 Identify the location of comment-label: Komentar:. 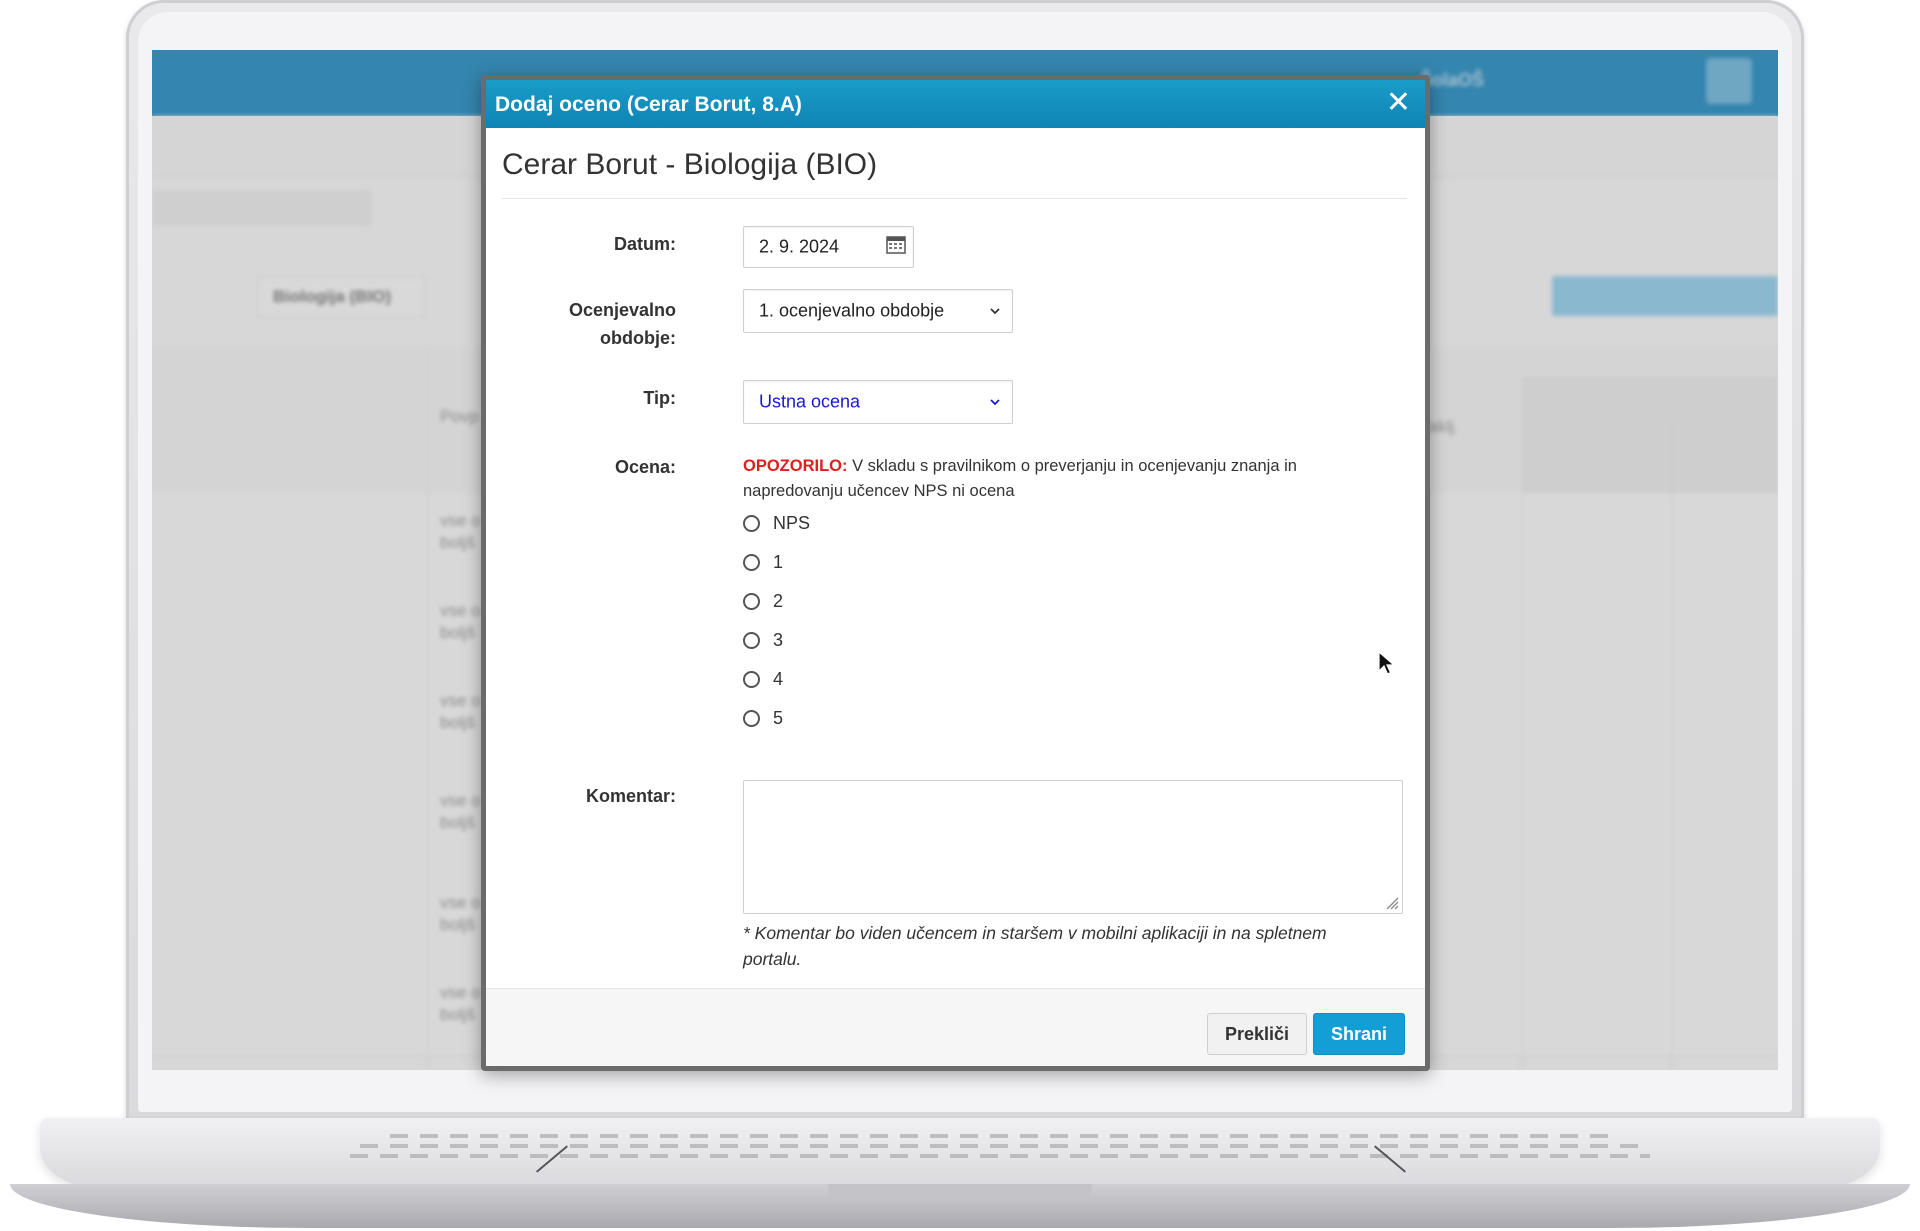
(630, 796).